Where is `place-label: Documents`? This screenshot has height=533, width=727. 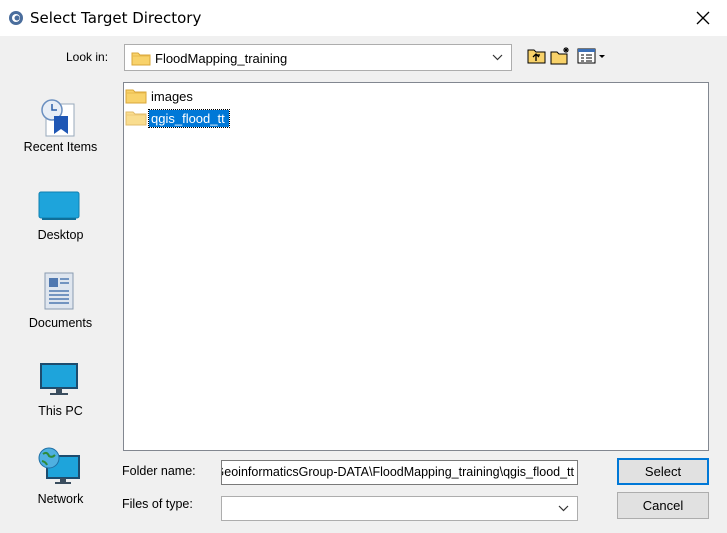
place-label: Documents is located at coordinates (60, 323).